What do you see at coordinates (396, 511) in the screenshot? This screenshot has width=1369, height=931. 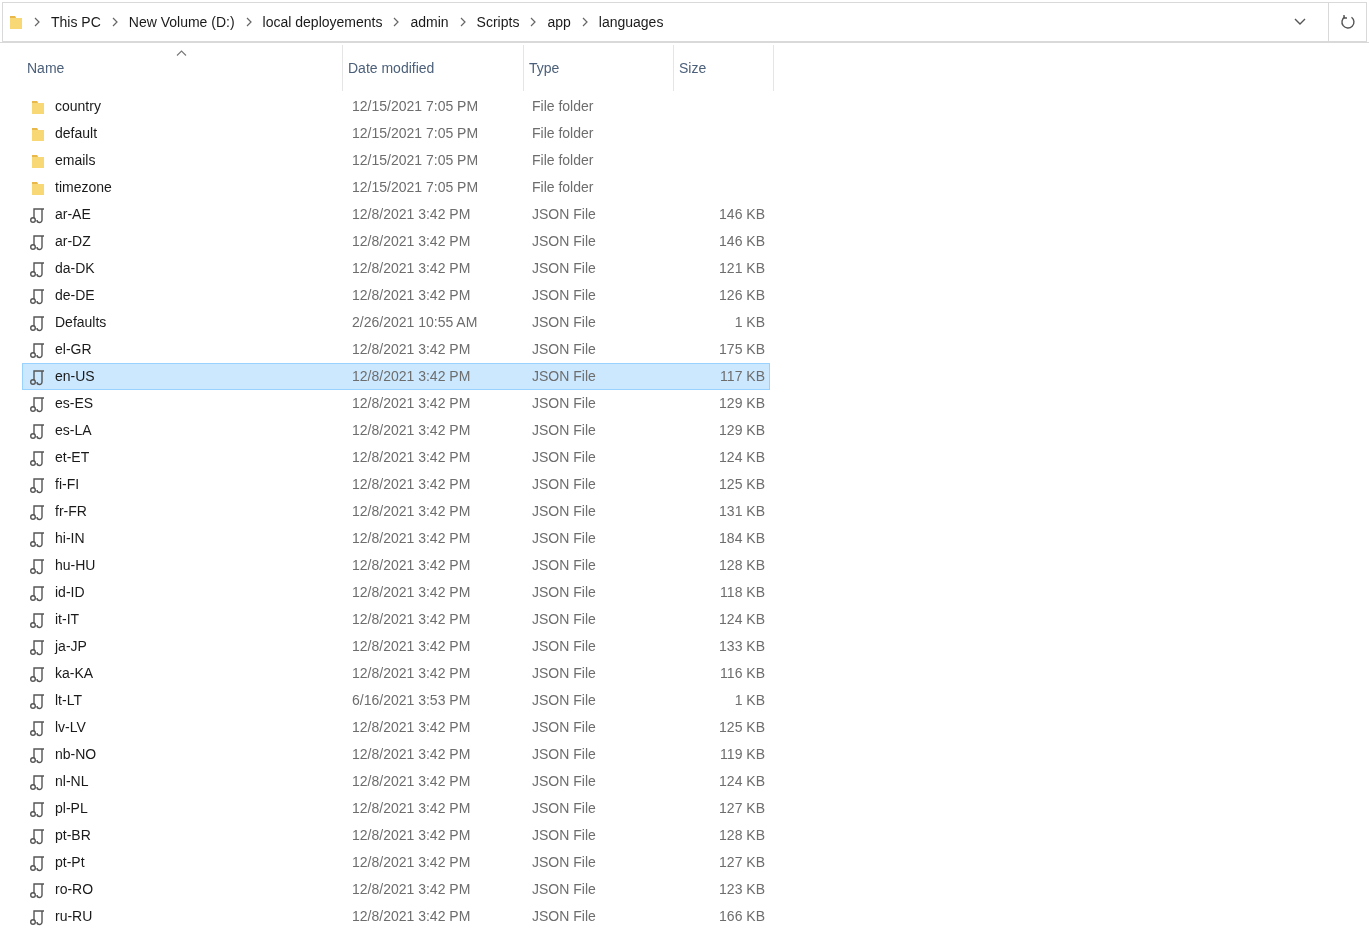 I see `file-row: fr-FR 12/8/2021 3:42 PM JSON File 131 KB` at bounding box center [396, 511].